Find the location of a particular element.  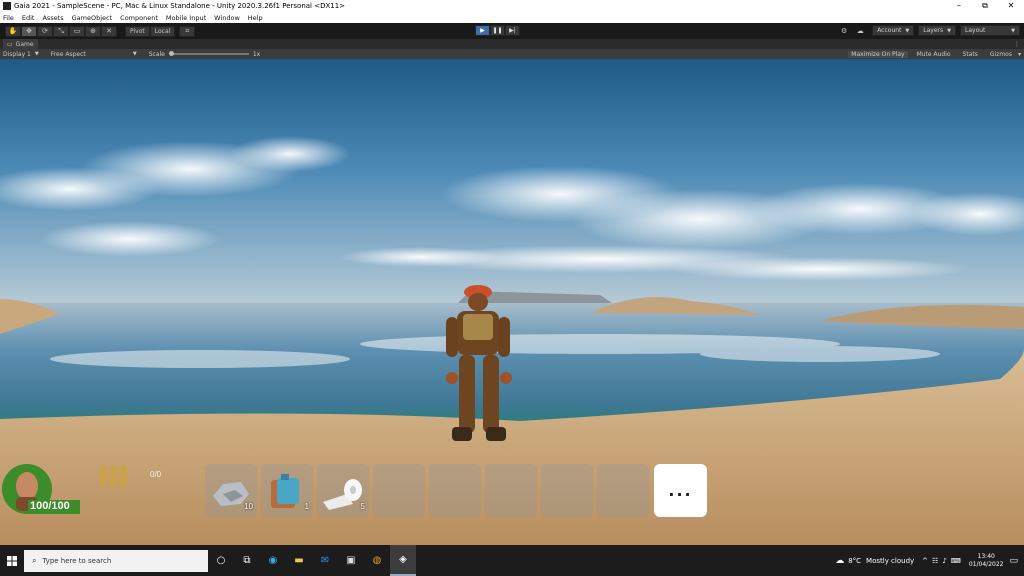

task-view-icon: ⧉ is located at coordinates (247, 560).